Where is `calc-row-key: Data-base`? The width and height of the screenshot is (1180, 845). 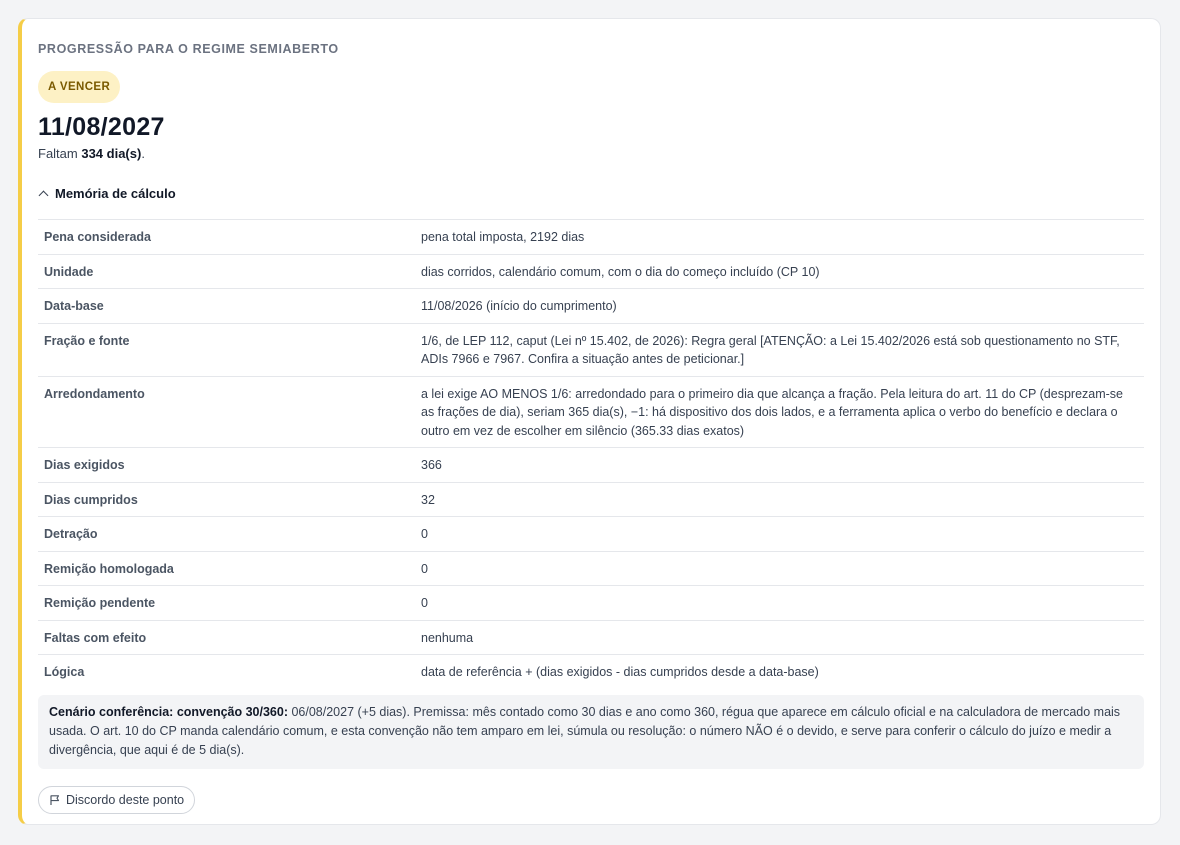
calc-row-key: Data-base is located at coordinates (226, 305).